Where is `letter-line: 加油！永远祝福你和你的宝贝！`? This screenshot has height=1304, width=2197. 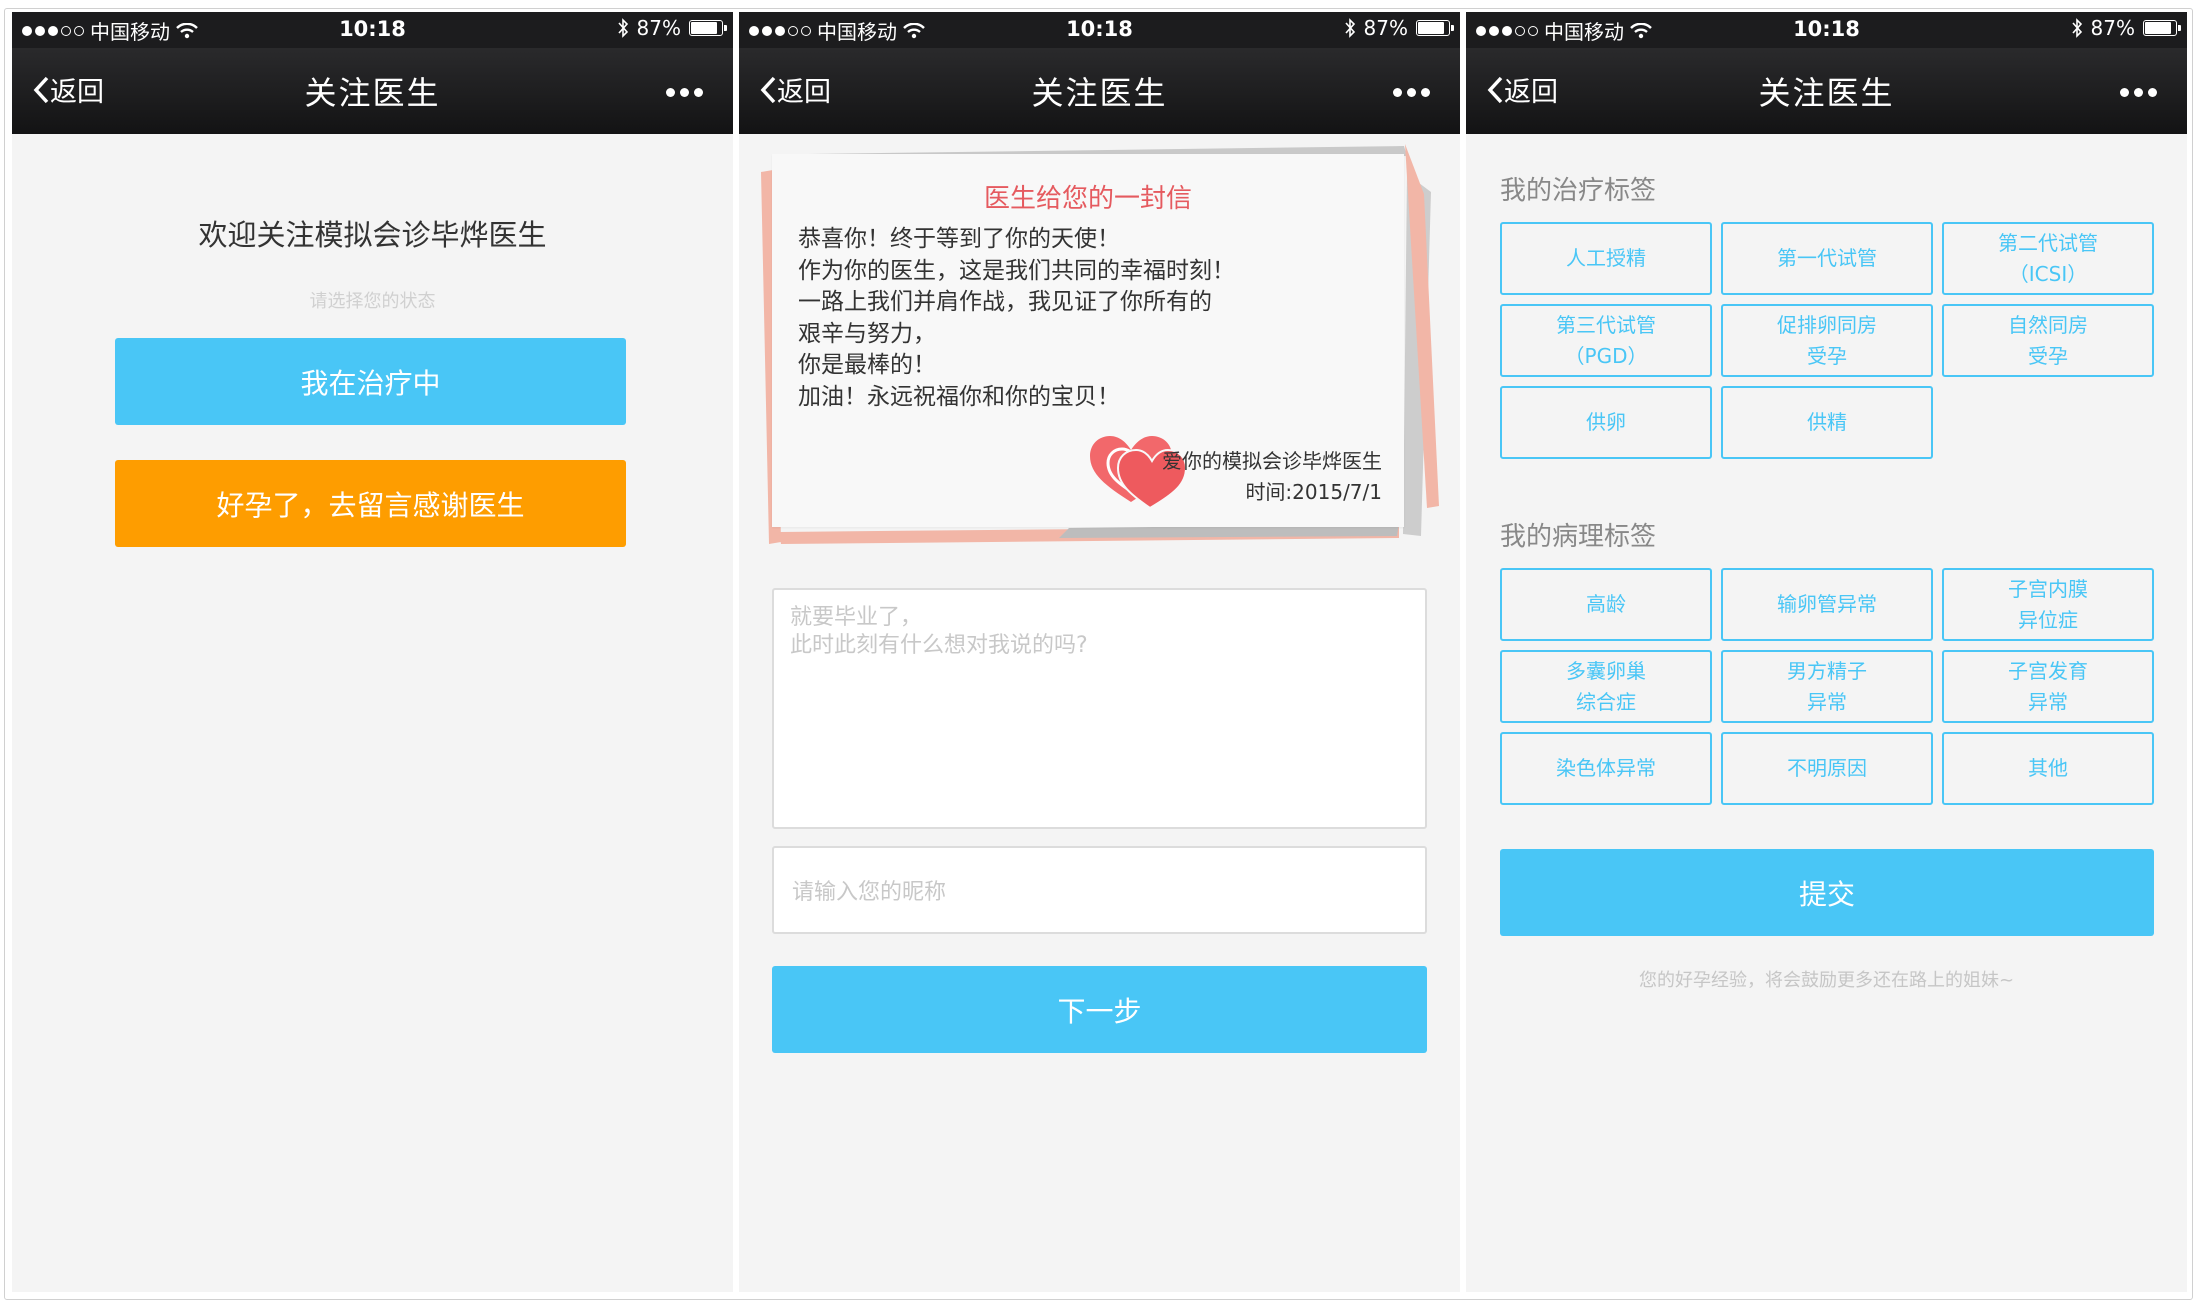 letter-line: 加油！永远祝福你和你的宝贝！ is located at coordinates (959, 396).